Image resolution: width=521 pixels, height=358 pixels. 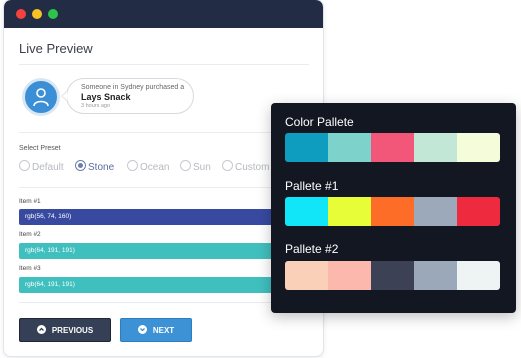 I want to click on previous-button: PREVIOUS, so click(x=65, y=330).